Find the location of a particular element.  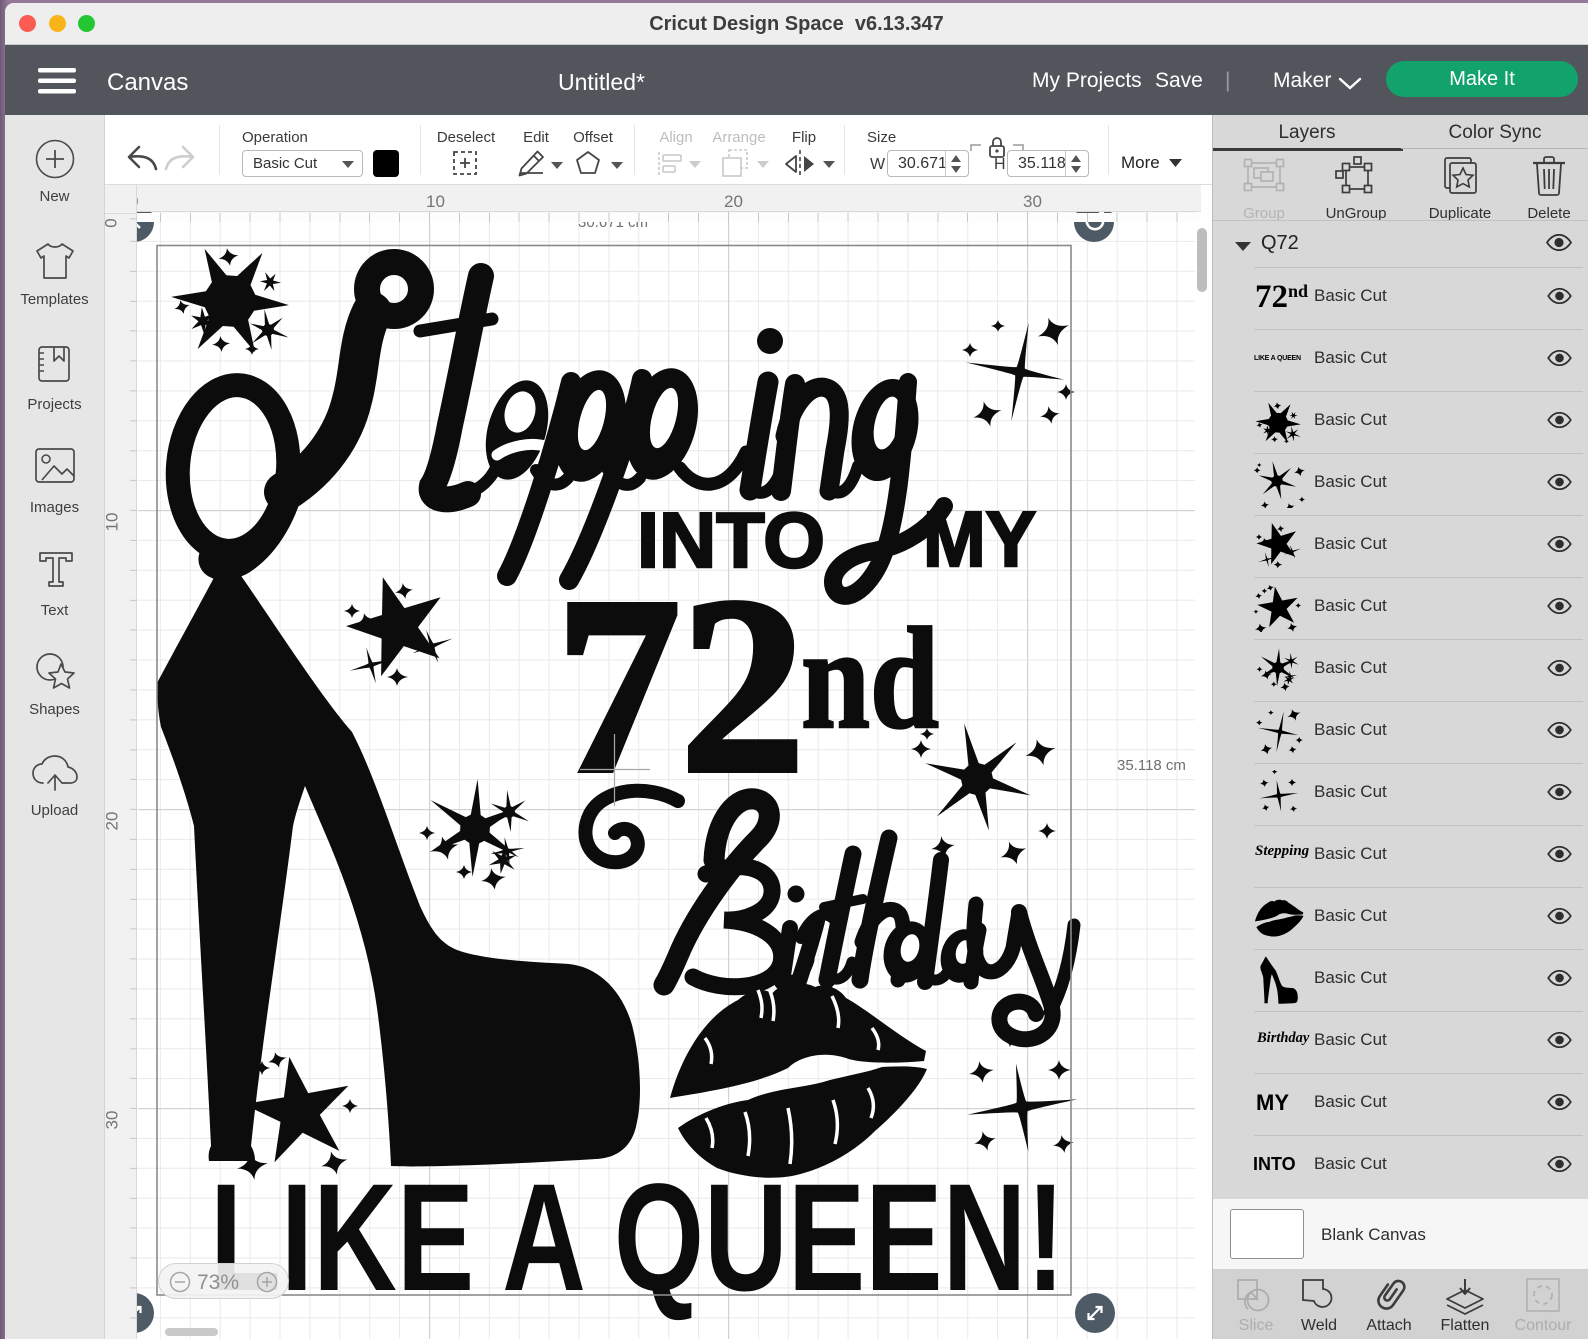

svg-text: nd is located at coordinates (870, 679).